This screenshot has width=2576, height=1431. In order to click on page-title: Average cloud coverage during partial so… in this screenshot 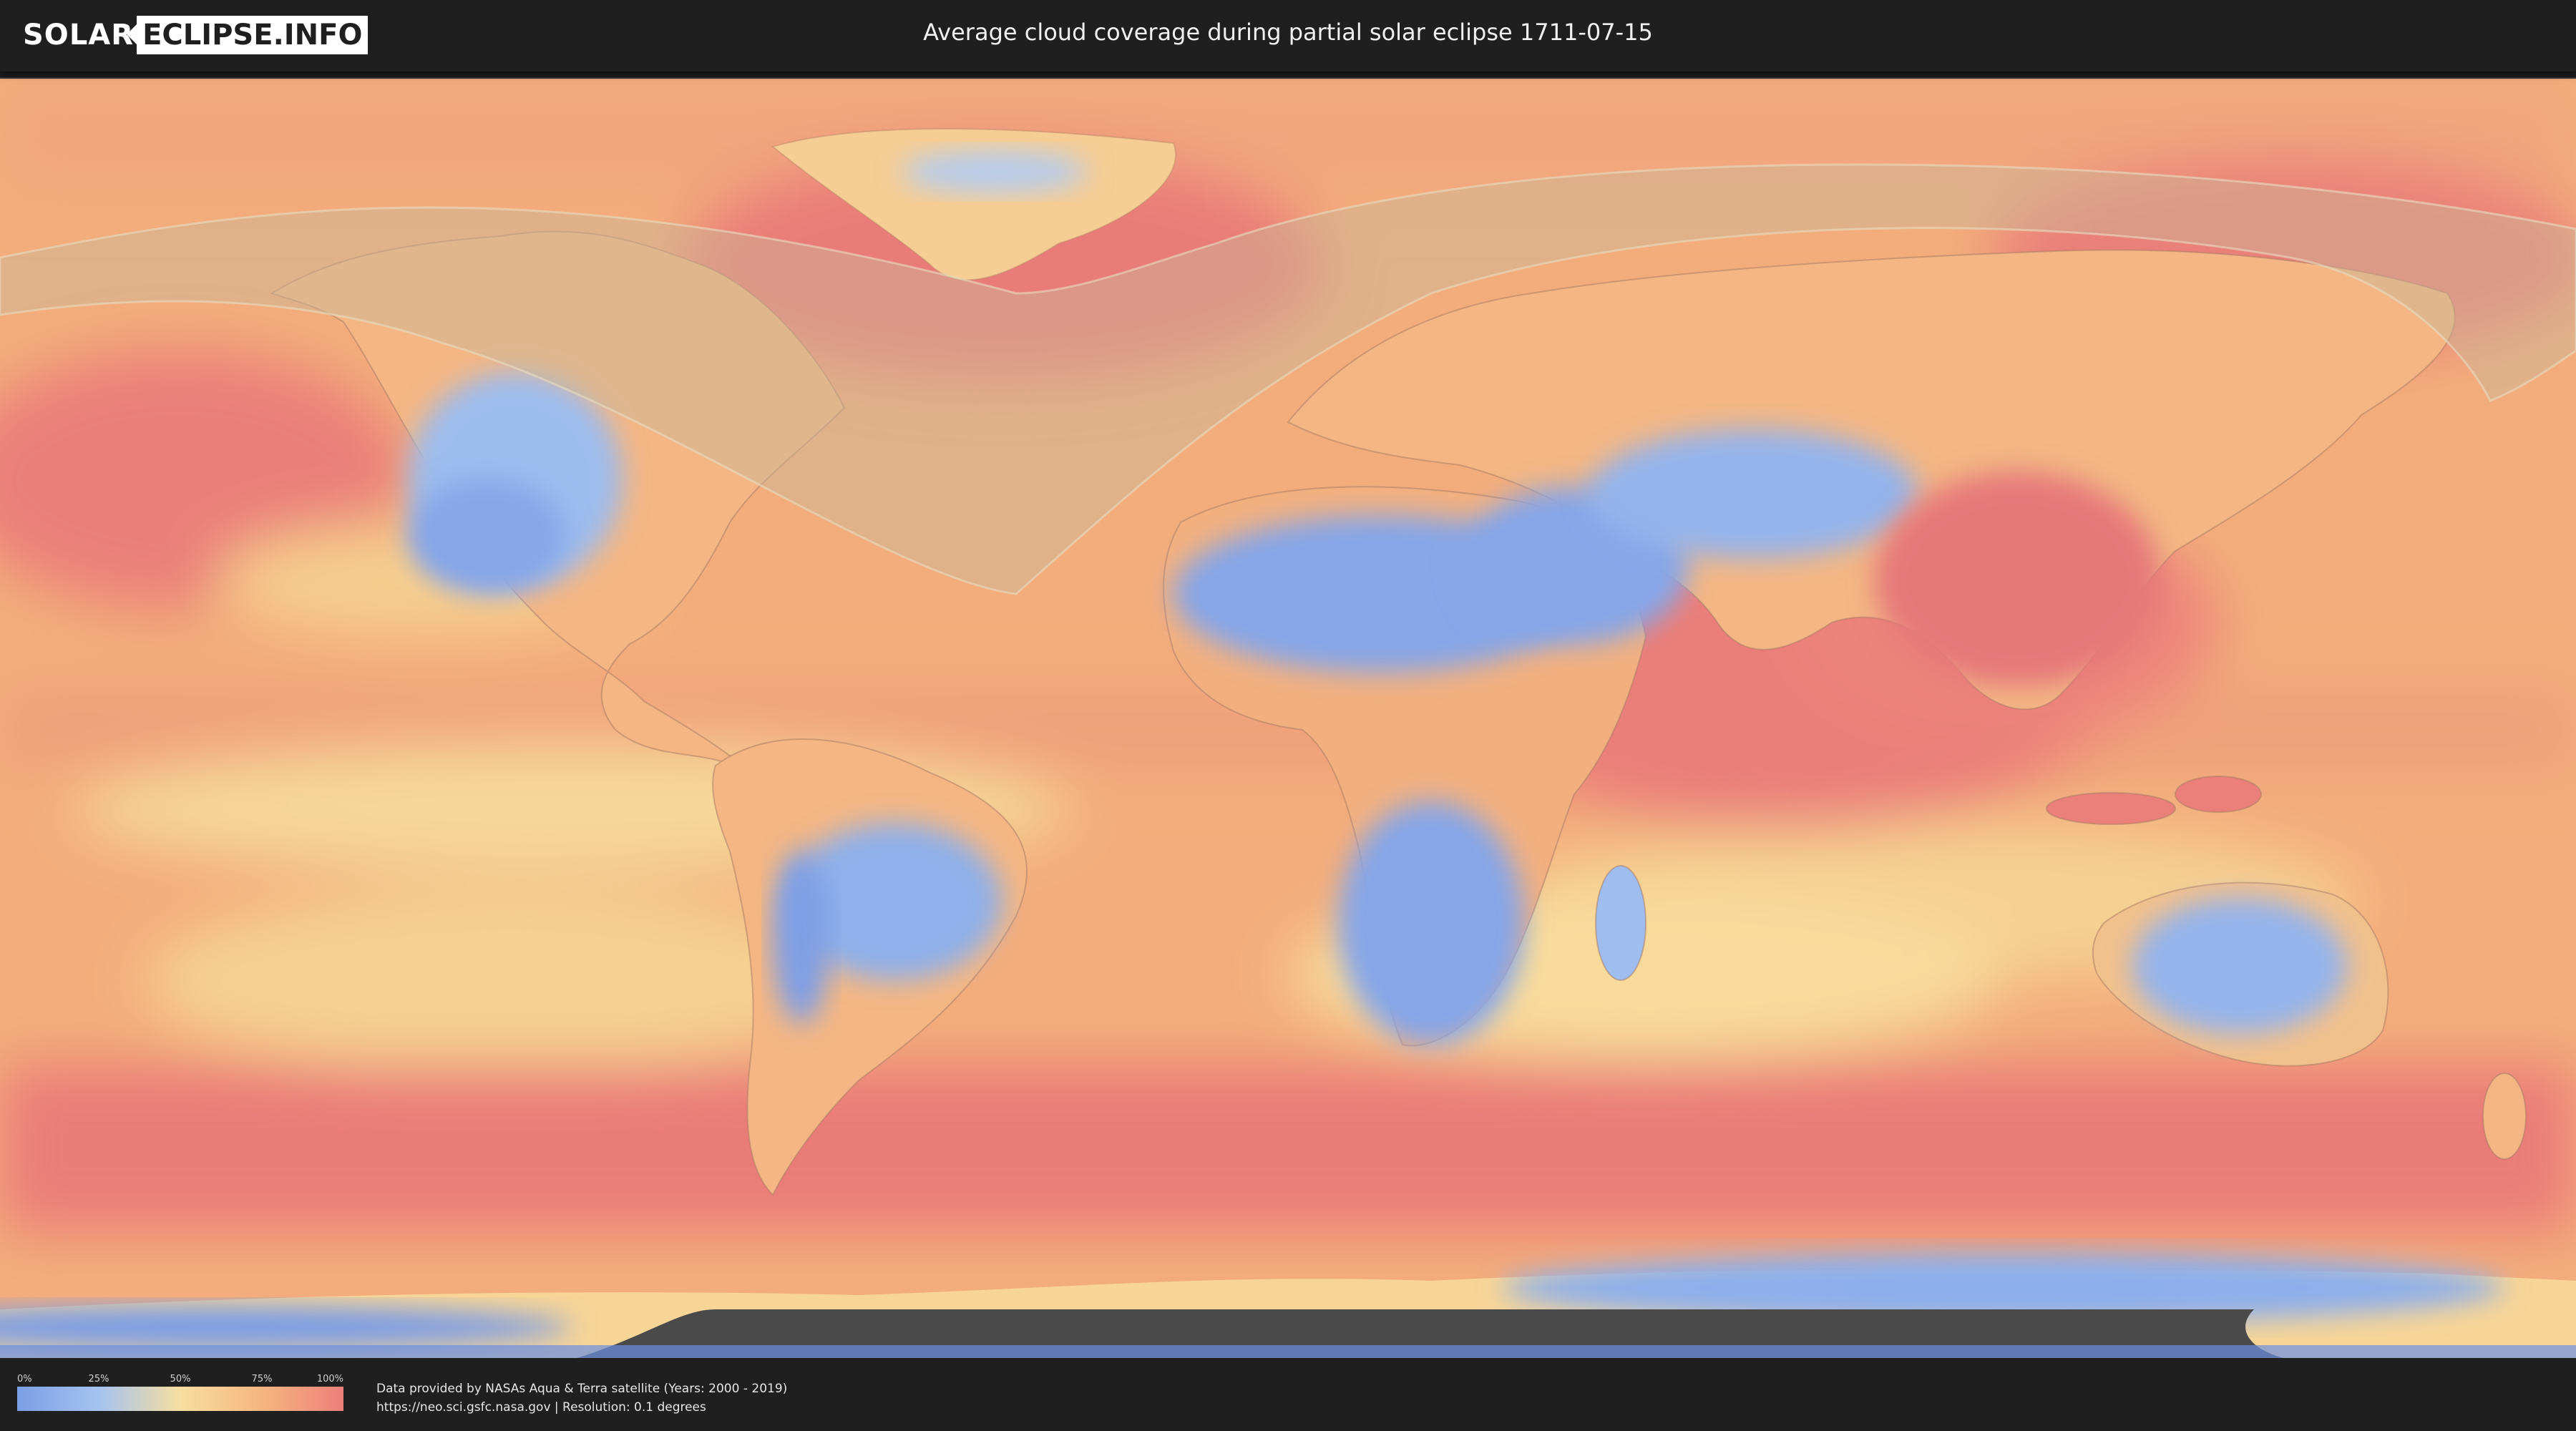, I will do `click(1288, 32)`.